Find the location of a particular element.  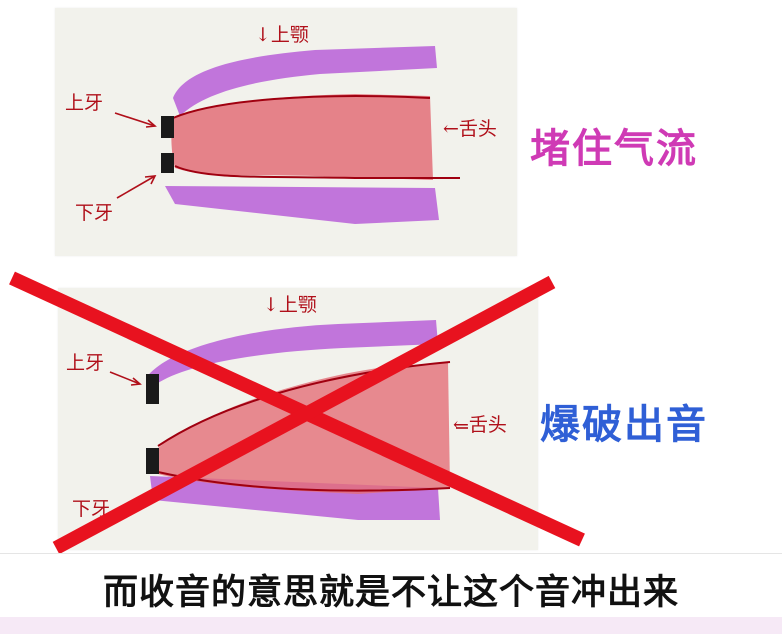

bottom-strip is located at coordinates (391, 625).